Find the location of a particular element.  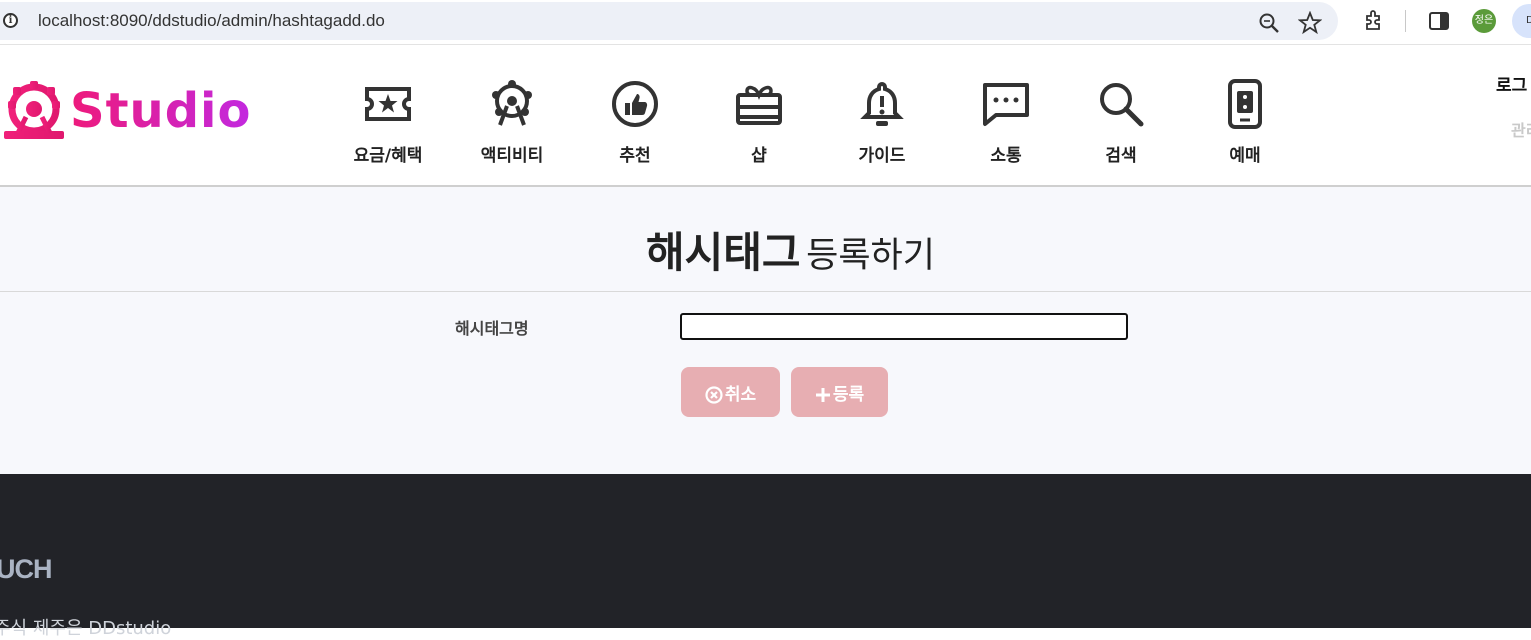

ferris-wheel-icon is located at coordinates (512, 103).